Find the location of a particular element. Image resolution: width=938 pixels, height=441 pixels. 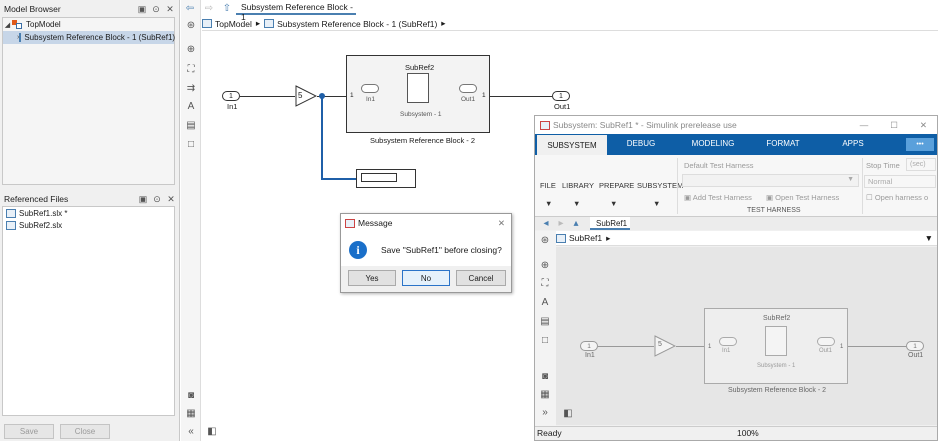

test-harness-group: TEST HARNESS is located at coordinates (774, 210).